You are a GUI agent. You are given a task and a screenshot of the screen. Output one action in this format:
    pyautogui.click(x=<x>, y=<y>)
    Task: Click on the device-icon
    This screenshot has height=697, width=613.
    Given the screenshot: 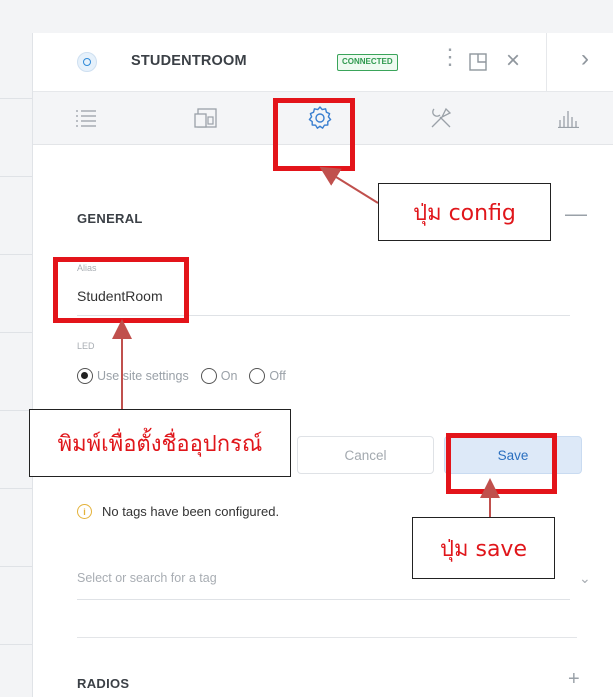 What is the action you would take?
    pyautogui.click(x=205, y=118)
    